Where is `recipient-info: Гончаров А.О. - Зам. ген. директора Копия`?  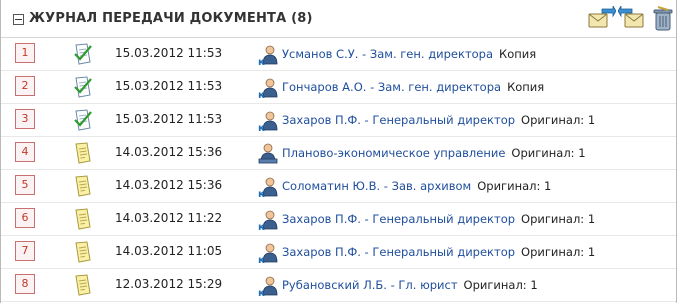
recipient-info: Гончаров А.О. - Зам. ген. директора Копия is located at coordinates (413, 87).